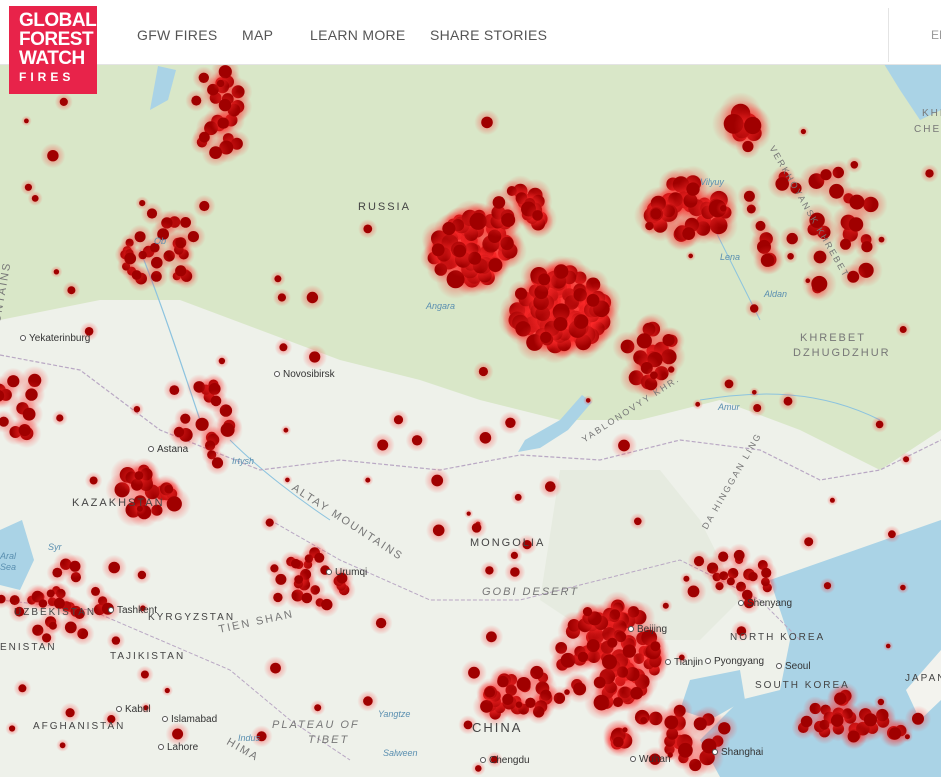  What do you see at coordinates (177, 35) in the screenshot?
I see `nav-gfw-fires: GFW FIRES` at bounding box center [177, 35].